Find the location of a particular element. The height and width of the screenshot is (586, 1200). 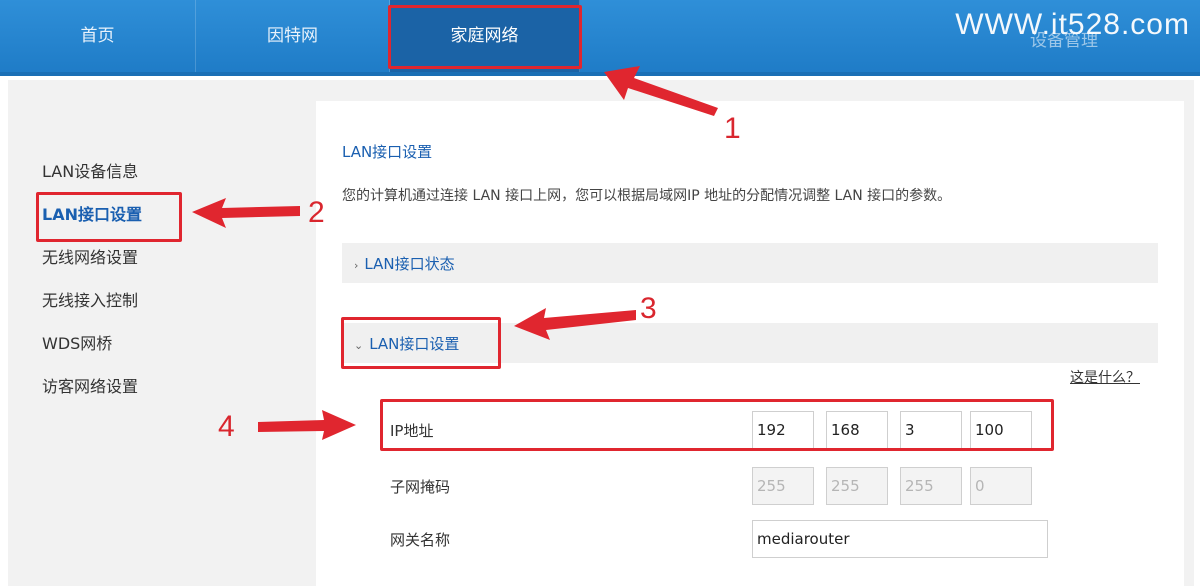

page-title: LAN接口设置 is located at coordinates (387, 152).